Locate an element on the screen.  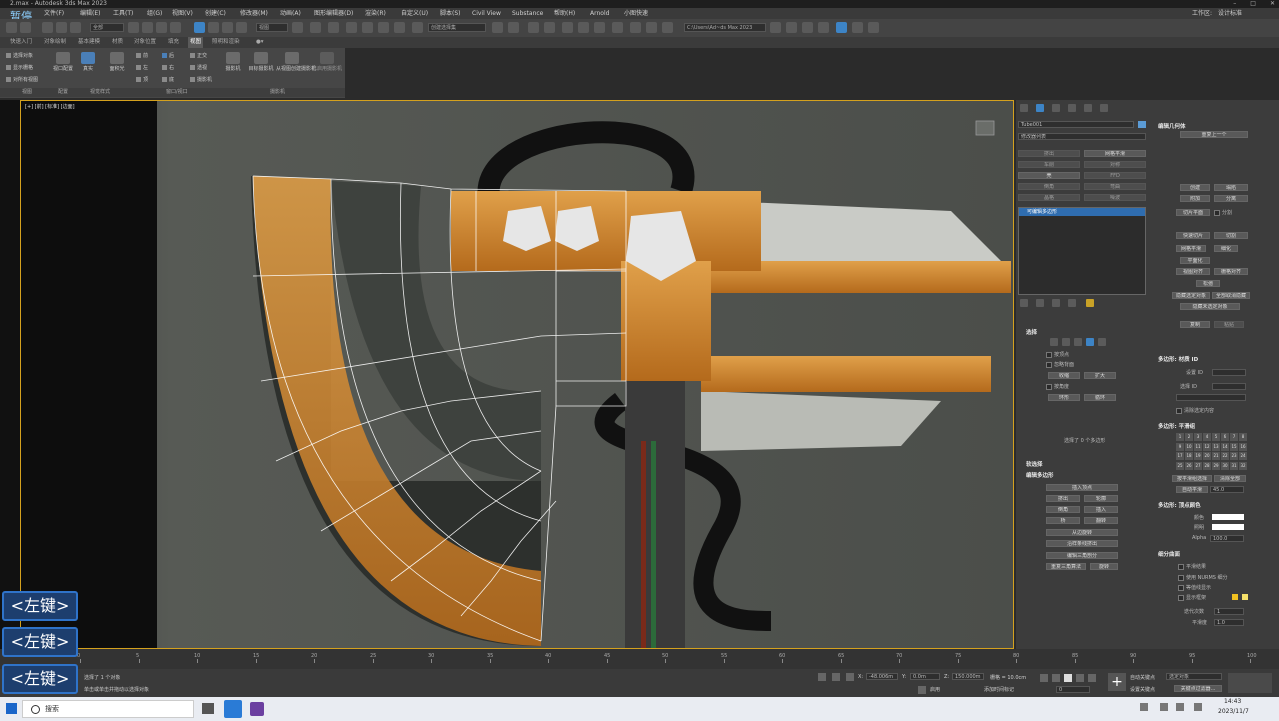
copy-button: 复制 is located at coordinates (1195, 324).